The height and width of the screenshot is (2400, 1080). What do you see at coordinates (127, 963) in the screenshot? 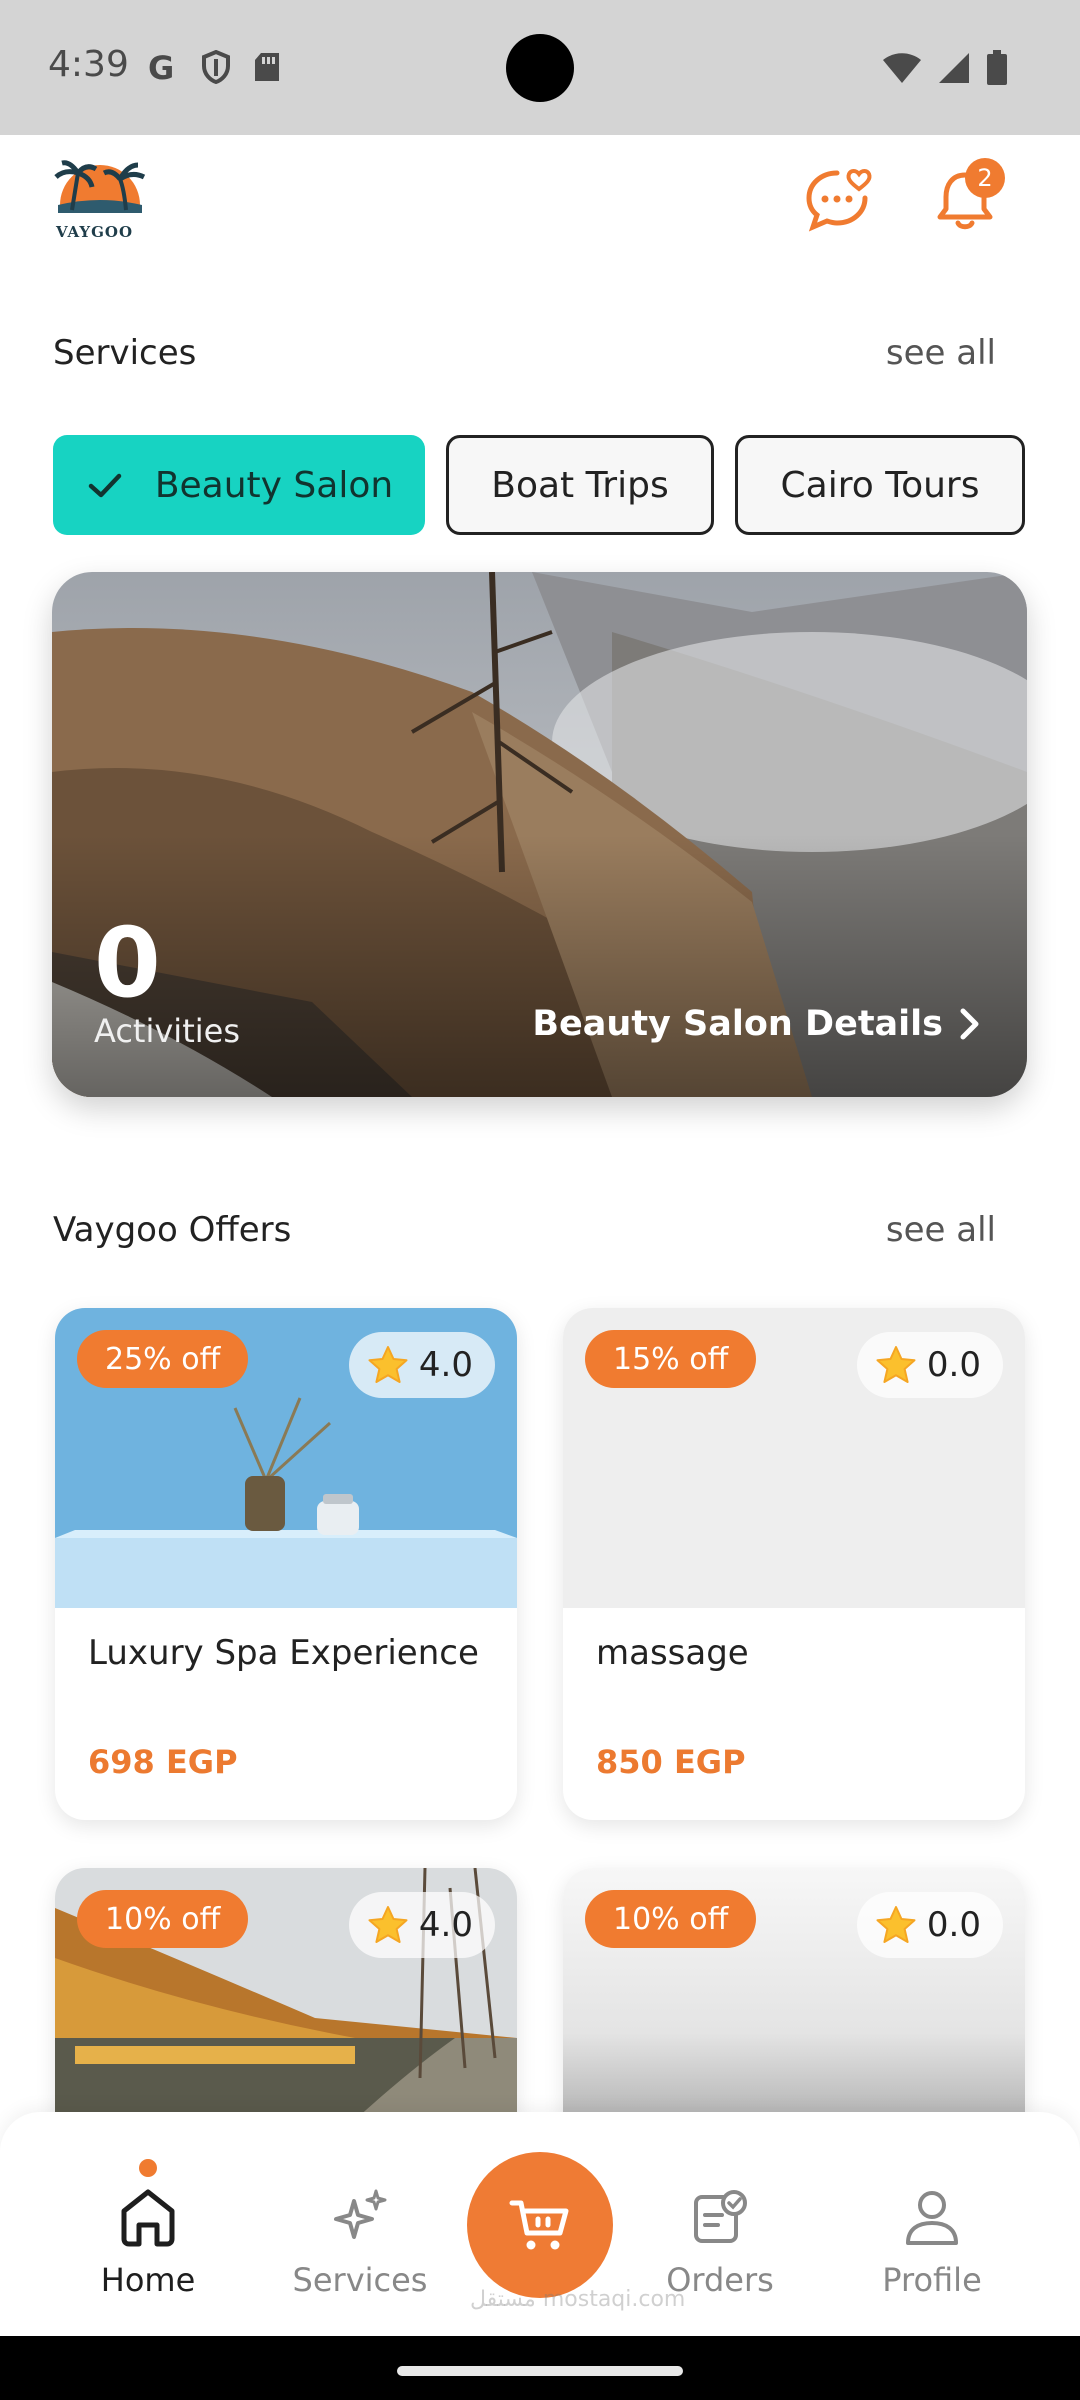
I see `activities-count: 0` at bounding box center [127, 963].